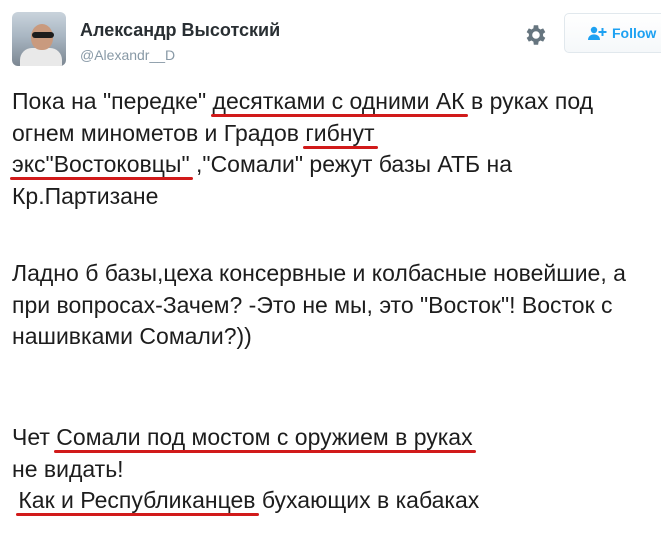  I want to click on avatar-shirt, so click(41, 57).